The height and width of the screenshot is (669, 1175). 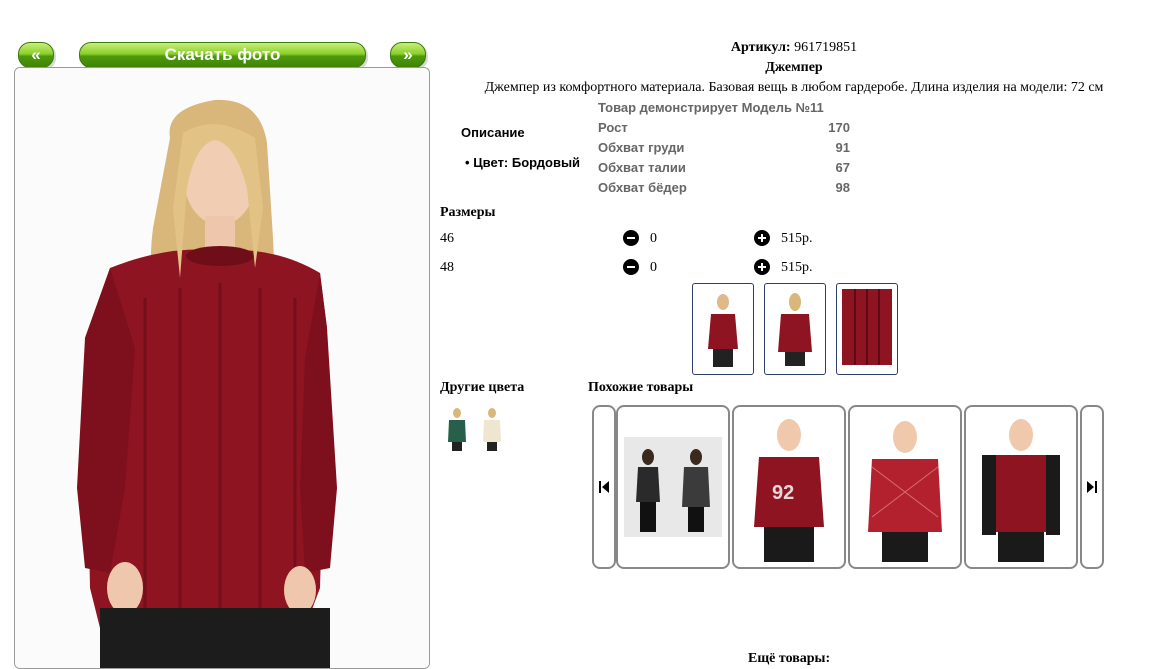 I want to click on similar-heading: Похожие товары, so click(x=641, y=387).